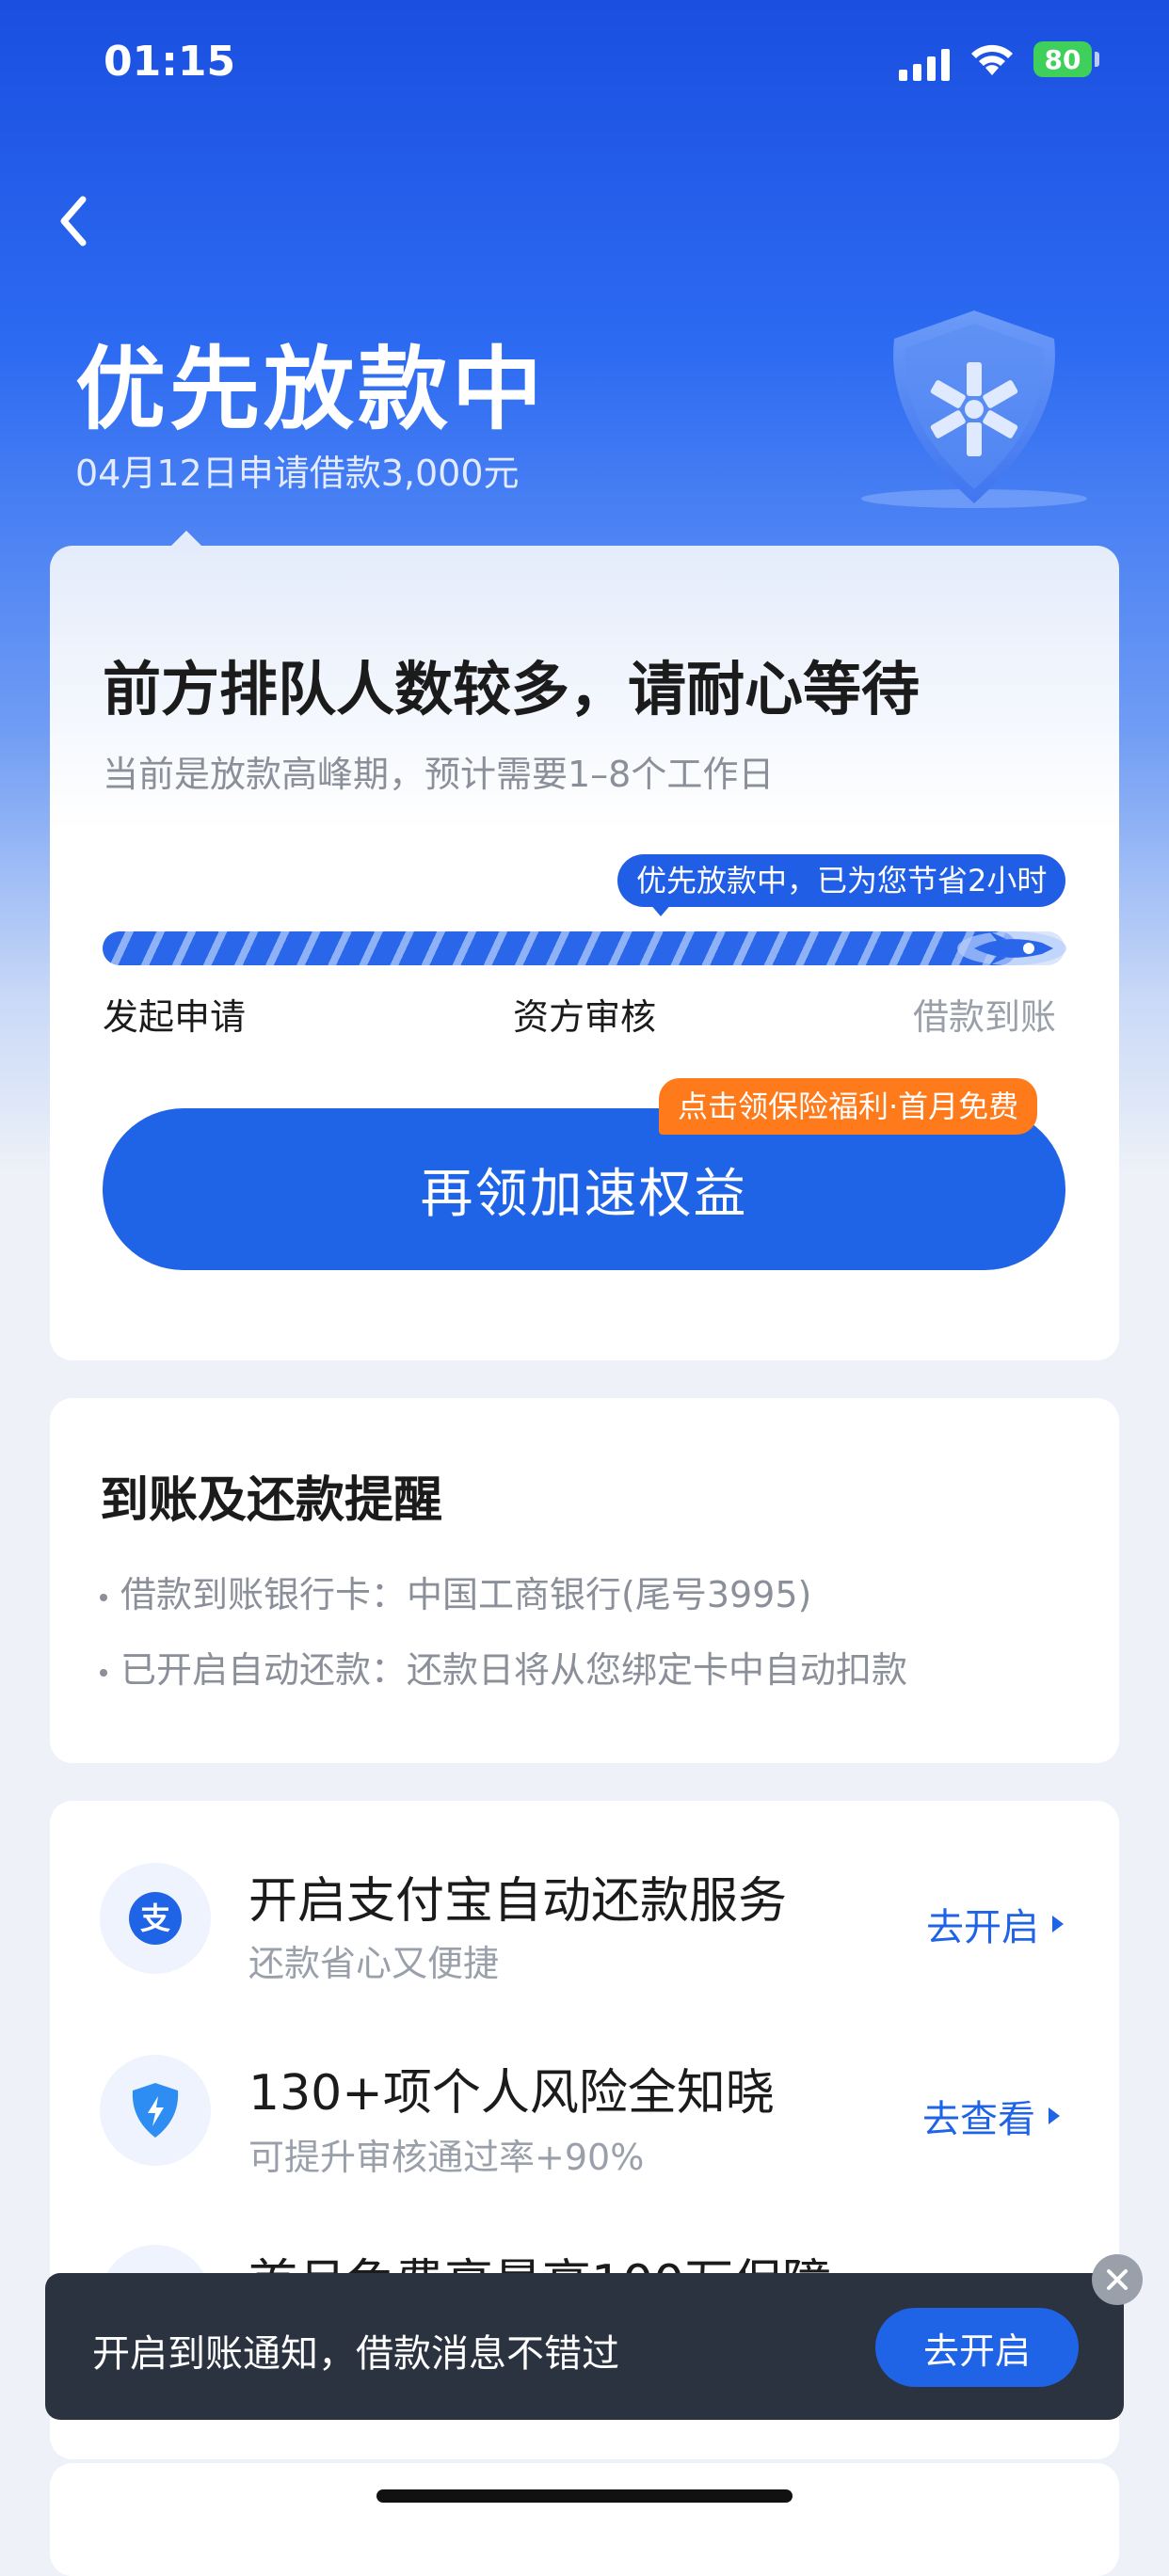 This screenshot has width=1169, height=2576. I want to click on promo-tag: 点击领保险福利·首月免费, so click(848, 1106).